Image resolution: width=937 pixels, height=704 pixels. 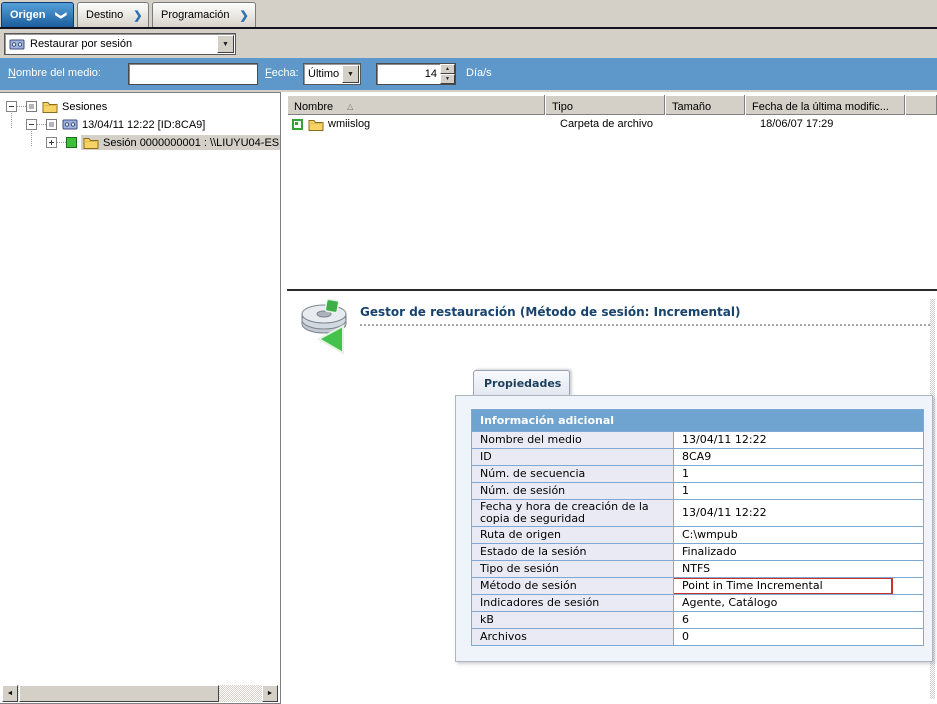 What do you see at coordinates (573, 474) in the screenshot?
I see `property-label: Núm. de secuencia` at bounding box center [573, 474].